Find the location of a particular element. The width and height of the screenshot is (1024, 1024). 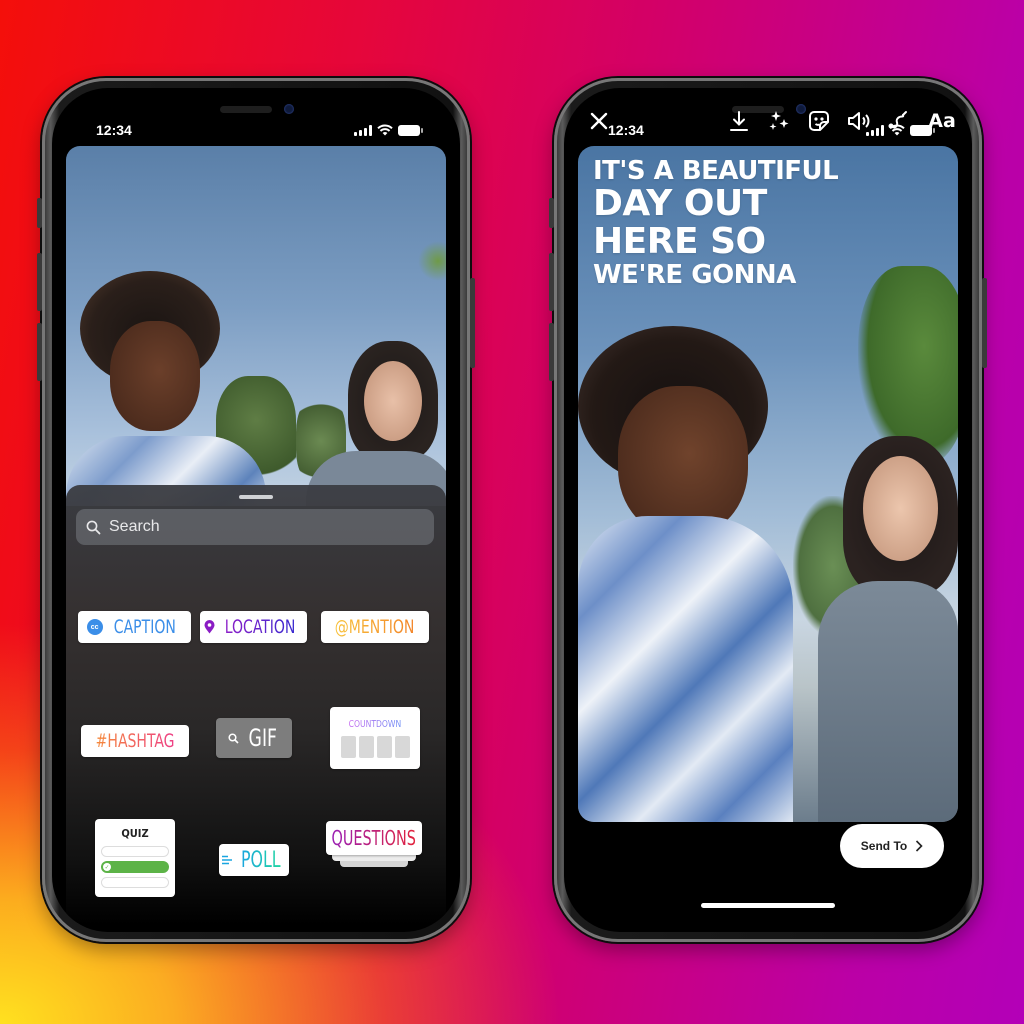

effects-sparkle-icon is located at coordinates (779, 121).